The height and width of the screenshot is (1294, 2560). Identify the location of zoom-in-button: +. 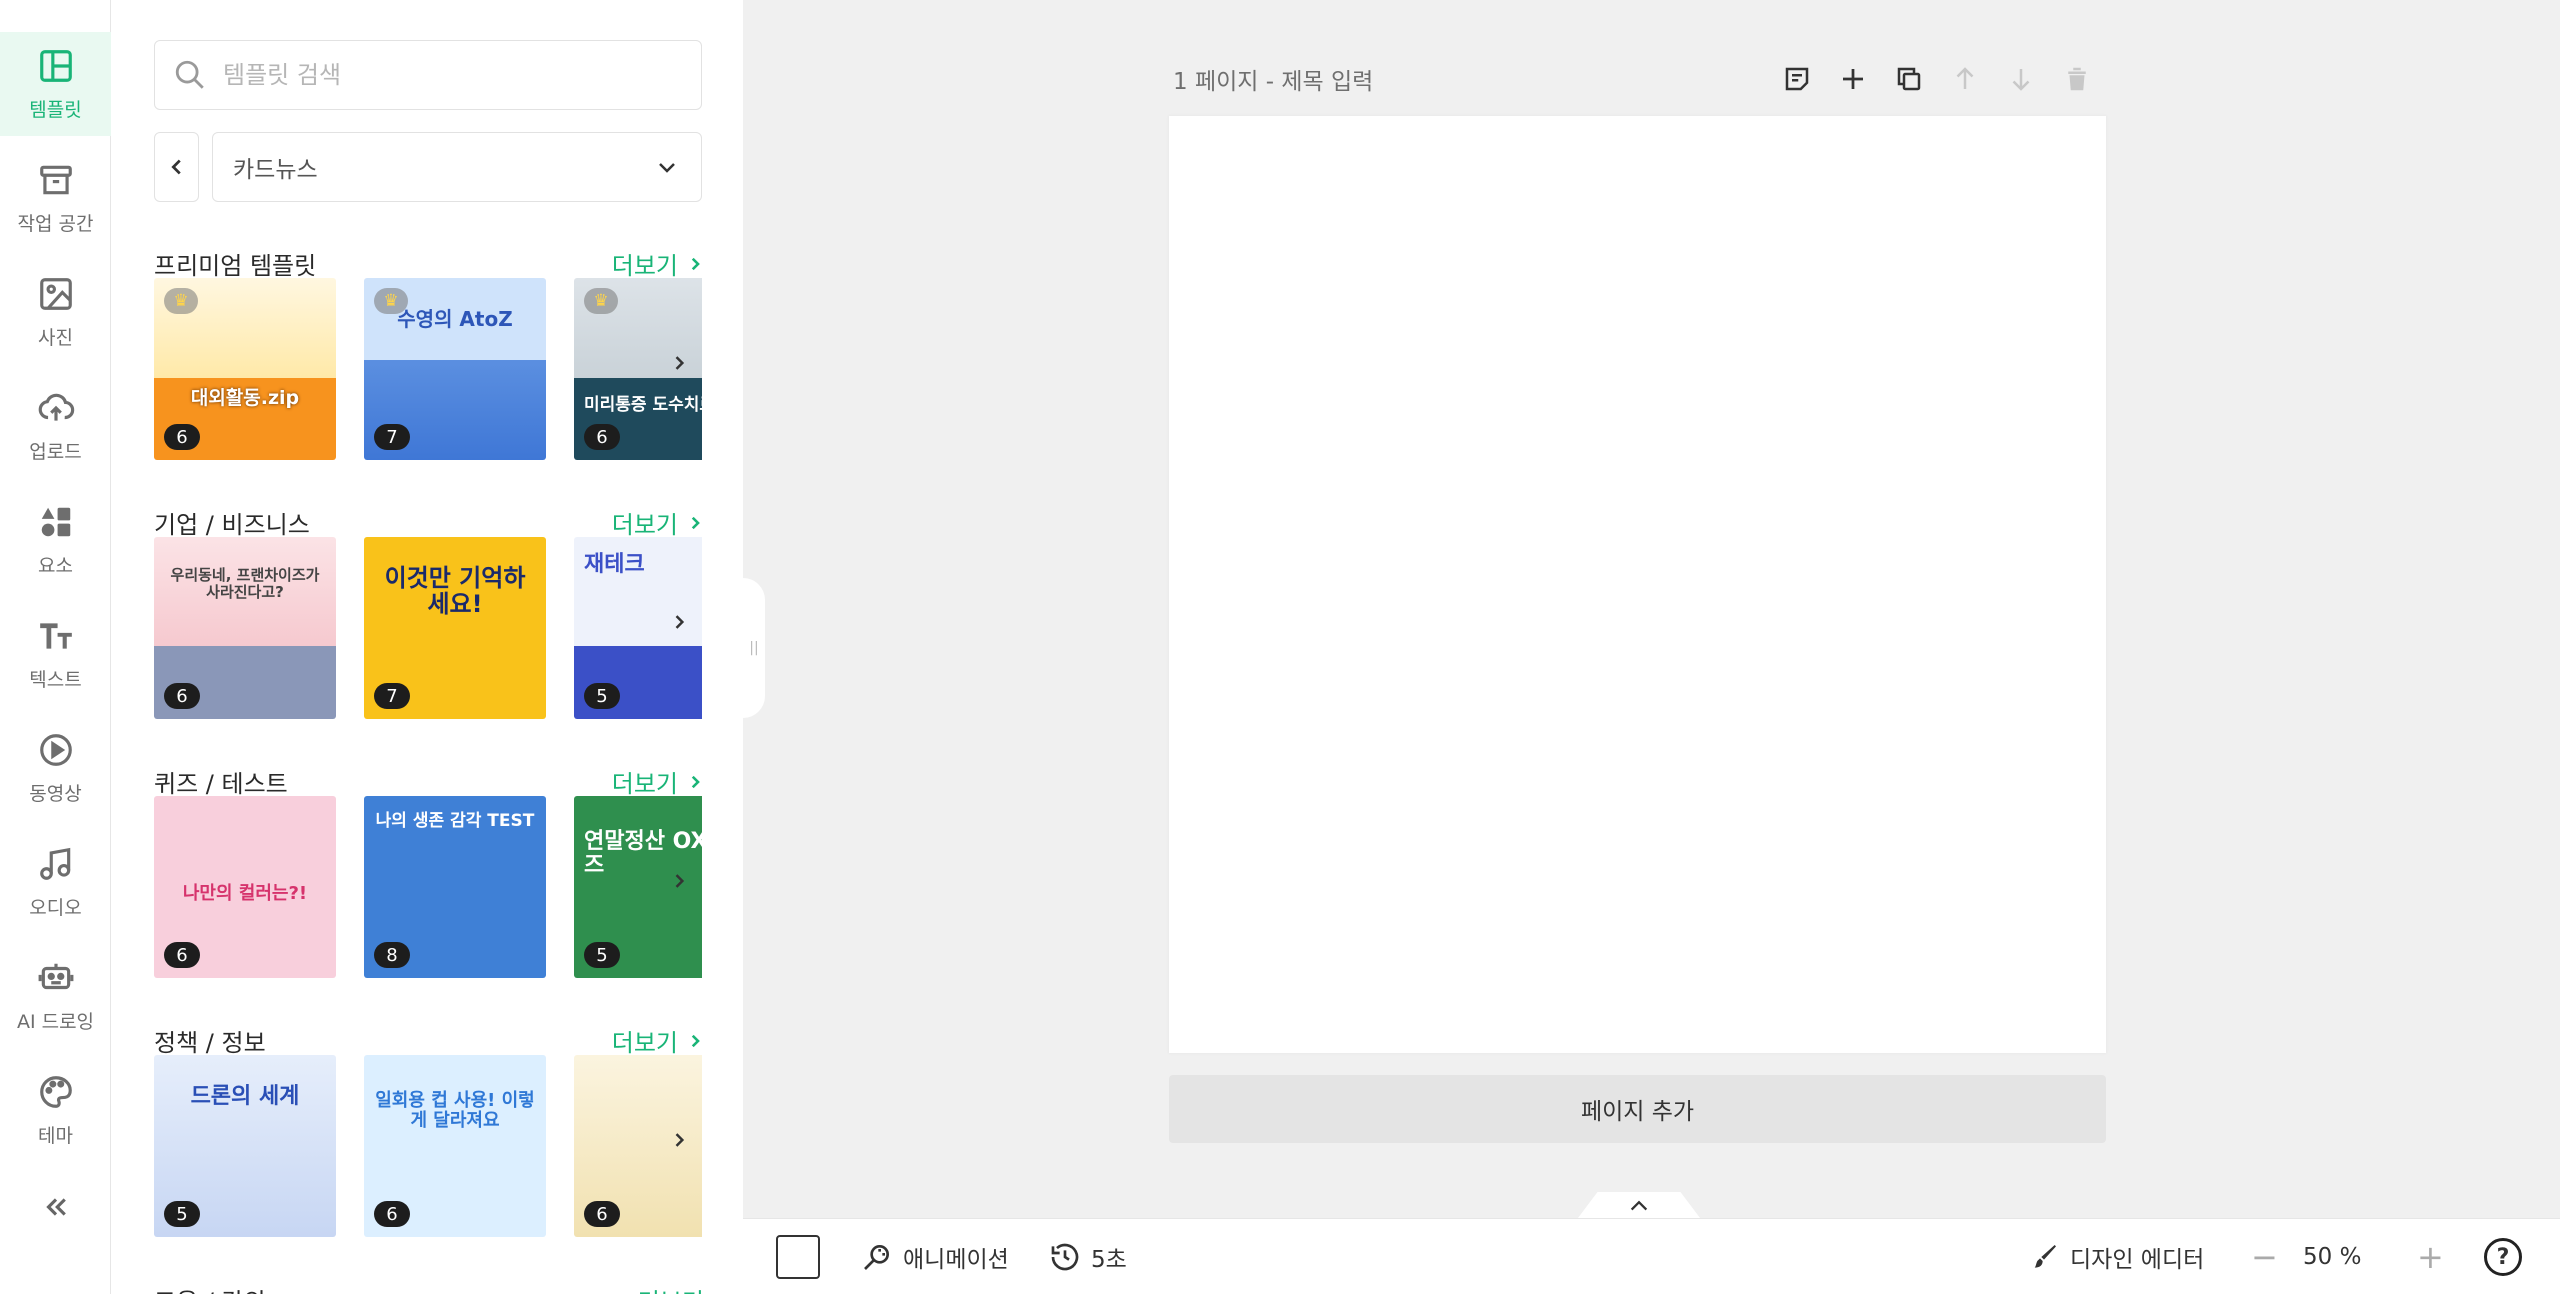
(2430, 1256).